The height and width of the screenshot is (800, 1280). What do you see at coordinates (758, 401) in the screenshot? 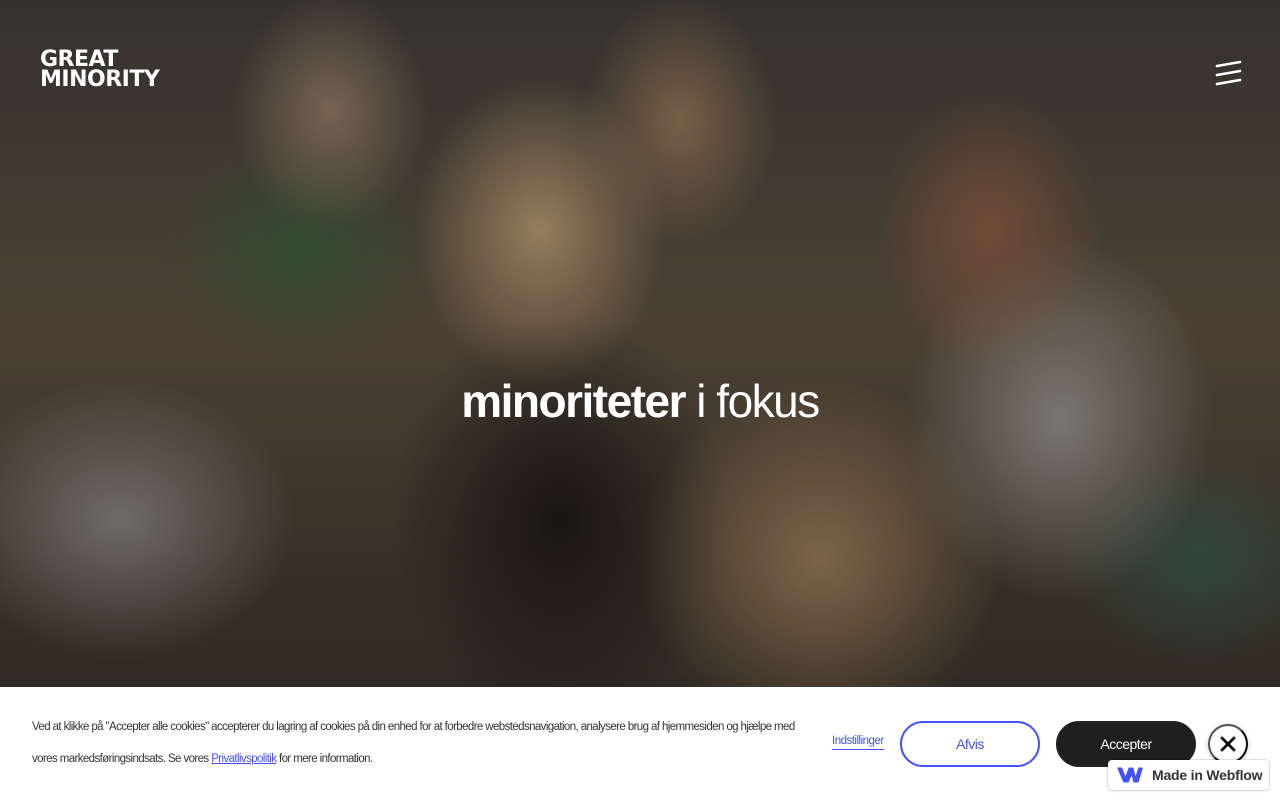
I see `headline-light: i fokus` at bounding box center [758, 401].